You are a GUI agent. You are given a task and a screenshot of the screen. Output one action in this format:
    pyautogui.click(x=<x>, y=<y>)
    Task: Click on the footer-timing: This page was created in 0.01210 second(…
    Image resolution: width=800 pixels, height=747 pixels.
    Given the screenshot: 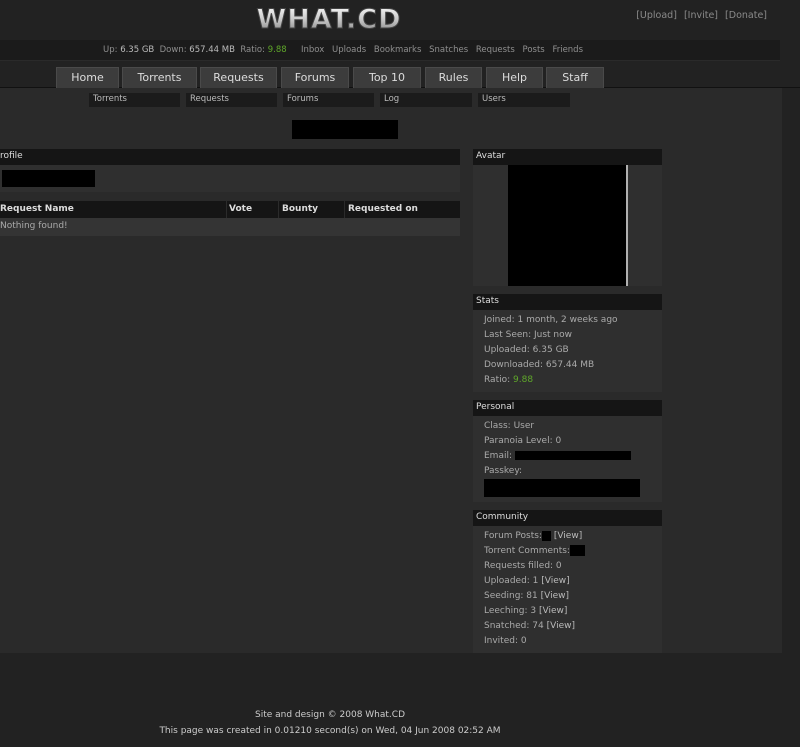 What is the action you would take?
    pyautogui.click(x=330, y=731)
    